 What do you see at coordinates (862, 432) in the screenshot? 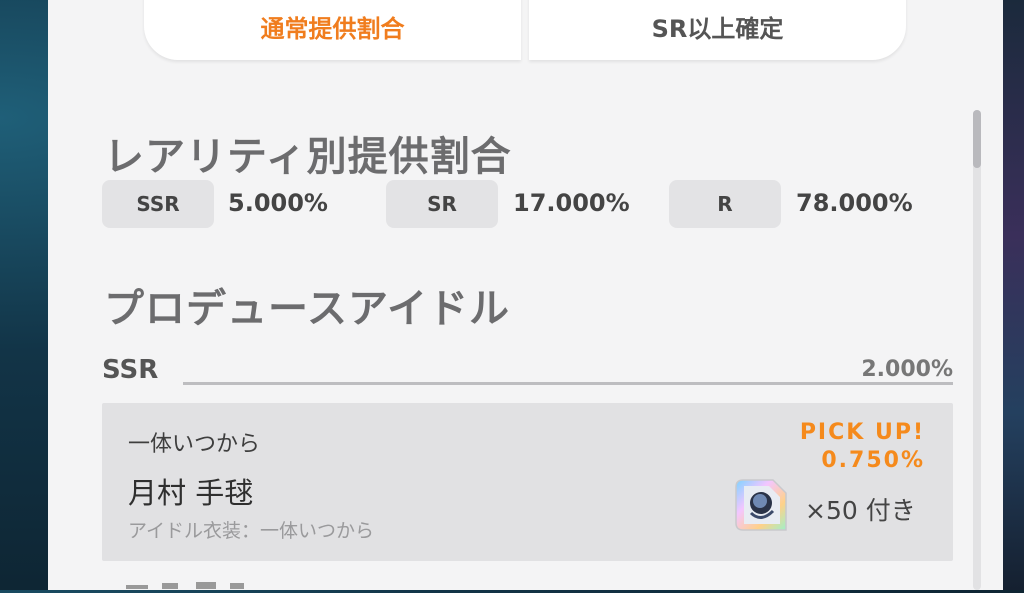
I see `pickup-label: PICK UP!` at bounding box center [862, 432].